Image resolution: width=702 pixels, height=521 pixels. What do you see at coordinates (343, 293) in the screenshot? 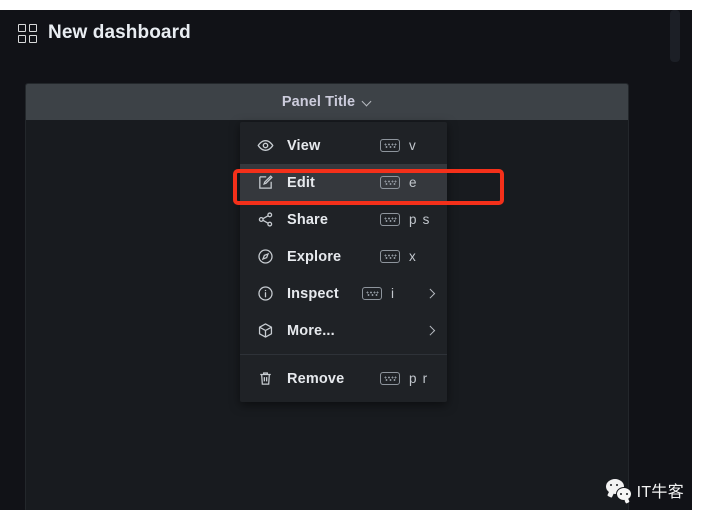
I see `menu-item-inspect: Inspect i` at bounding box center [343, 293].